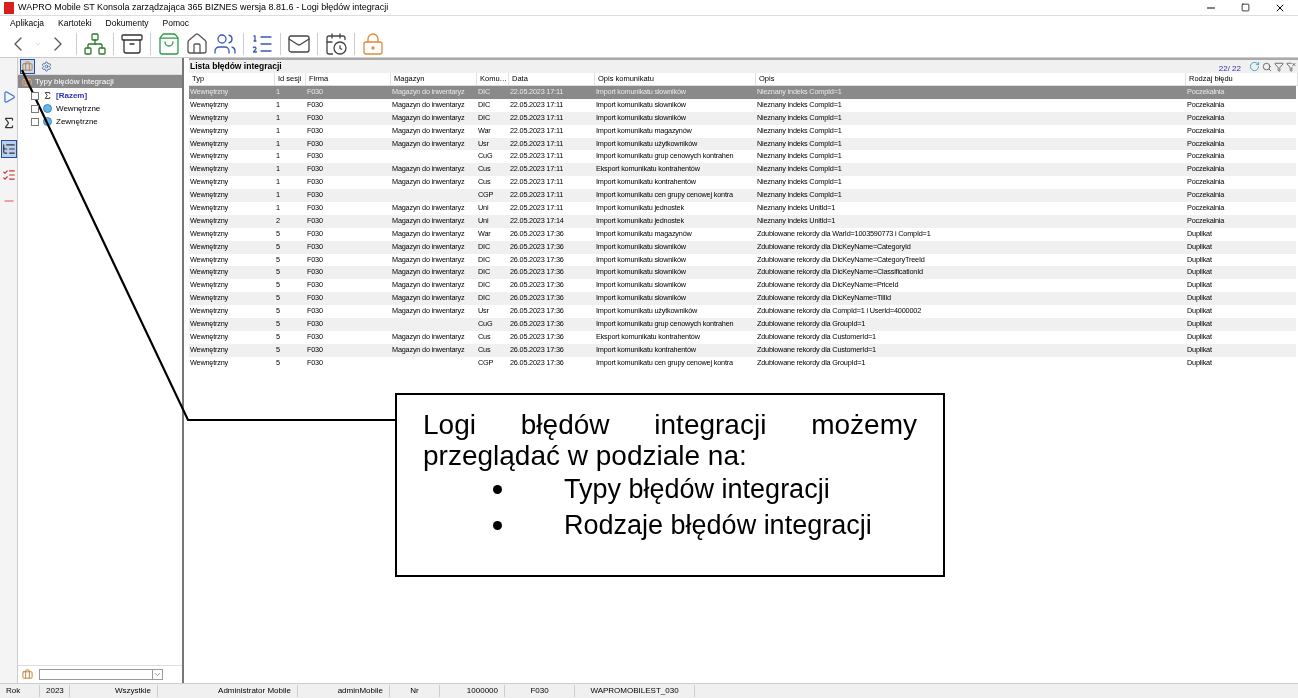 The width and height of the screenshot is (1298, 698). I want to click on window-title: WAPRO Mobile ST Konsola zarządzająca 365 BIZNES wersja 8.81.6 - Logi błędów integracji, so click(204, 7).